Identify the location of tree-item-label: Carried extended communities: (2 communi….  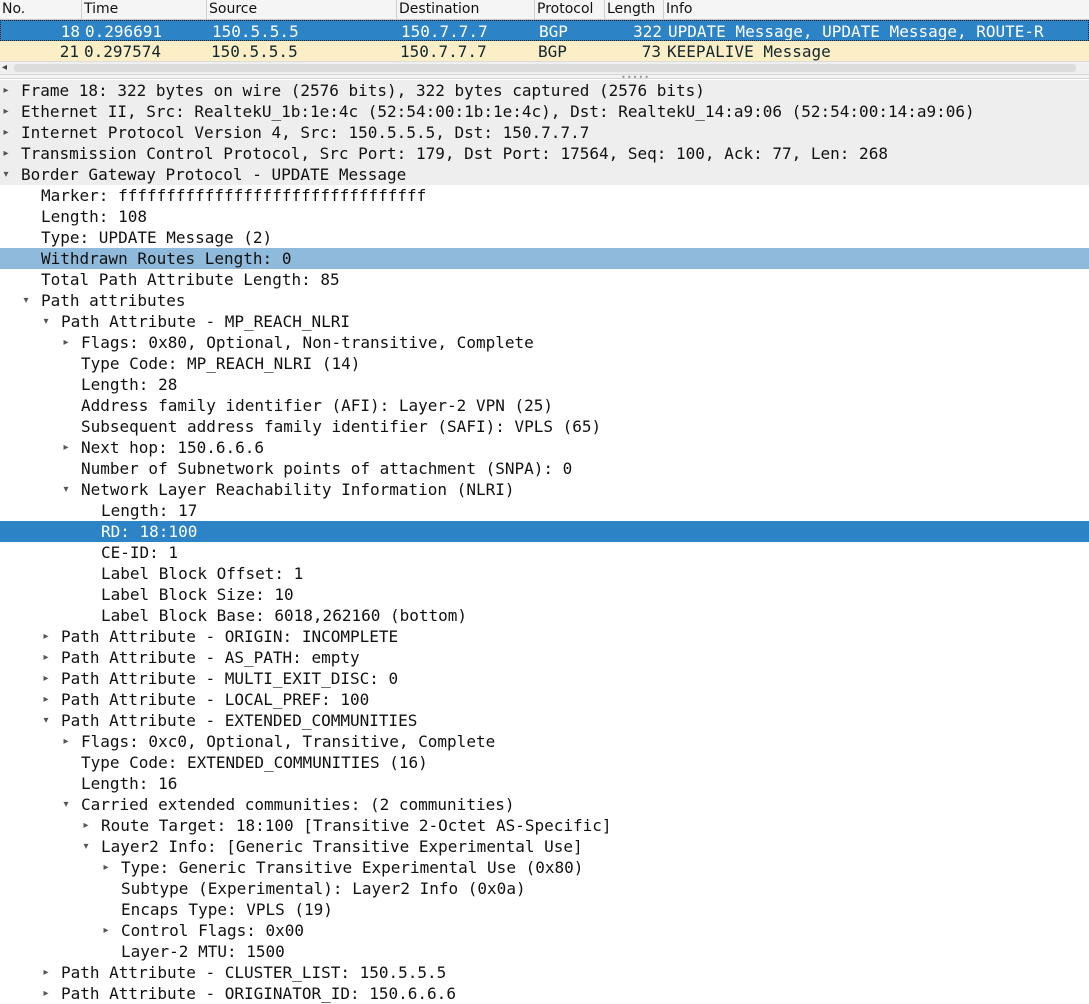
(298, 804).